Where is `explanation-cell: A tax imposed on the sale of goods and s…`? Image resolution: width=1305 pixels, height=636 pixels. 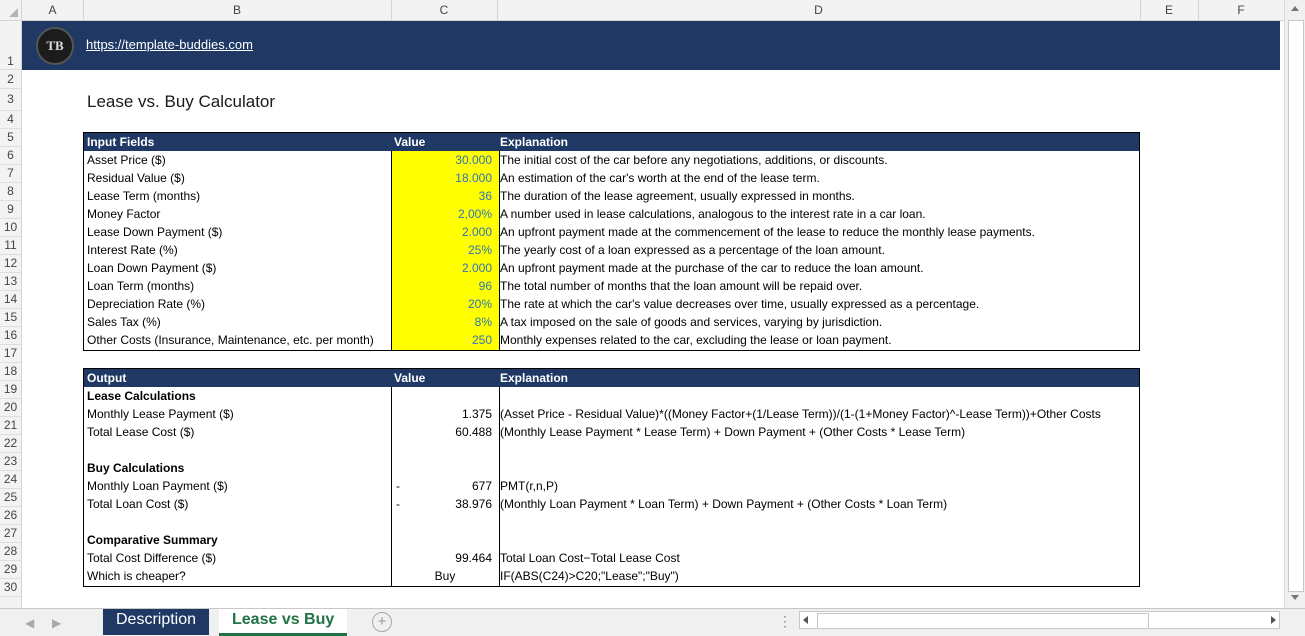 explanation-cell: A tax imposed on the sale of goods and s… is located at coordinates (691, 322).